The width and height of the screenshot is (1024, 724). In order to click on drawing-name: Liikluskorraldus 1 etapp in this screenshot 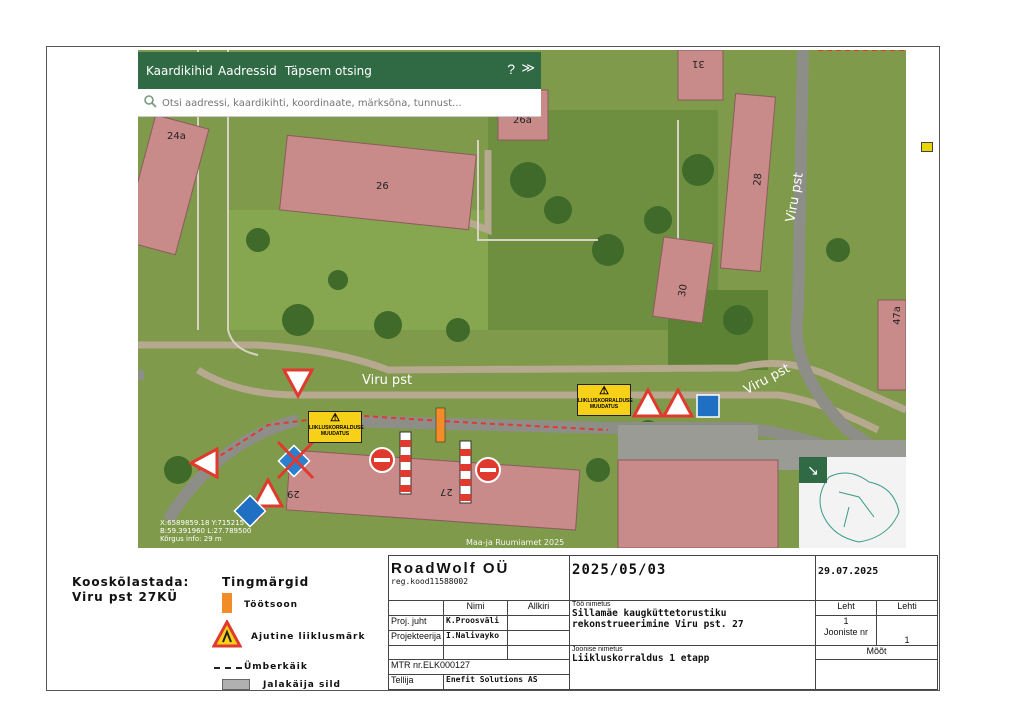, I will do `click(641, 658)`.